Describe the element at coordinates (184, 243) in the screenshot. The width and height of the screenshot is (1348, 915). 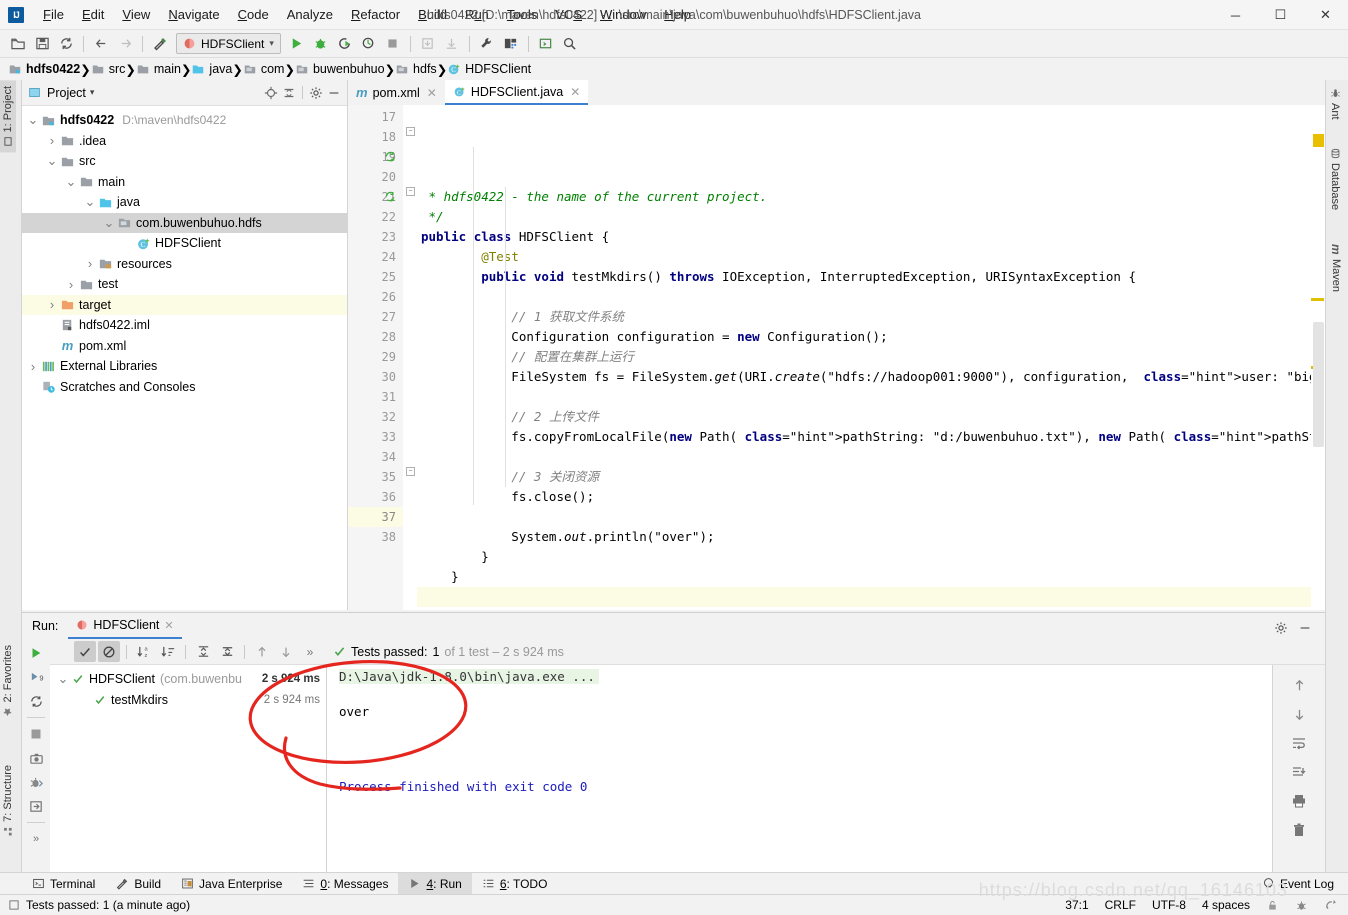
I see `tree-node-hdfsclient: C HDFSClient` at that location.